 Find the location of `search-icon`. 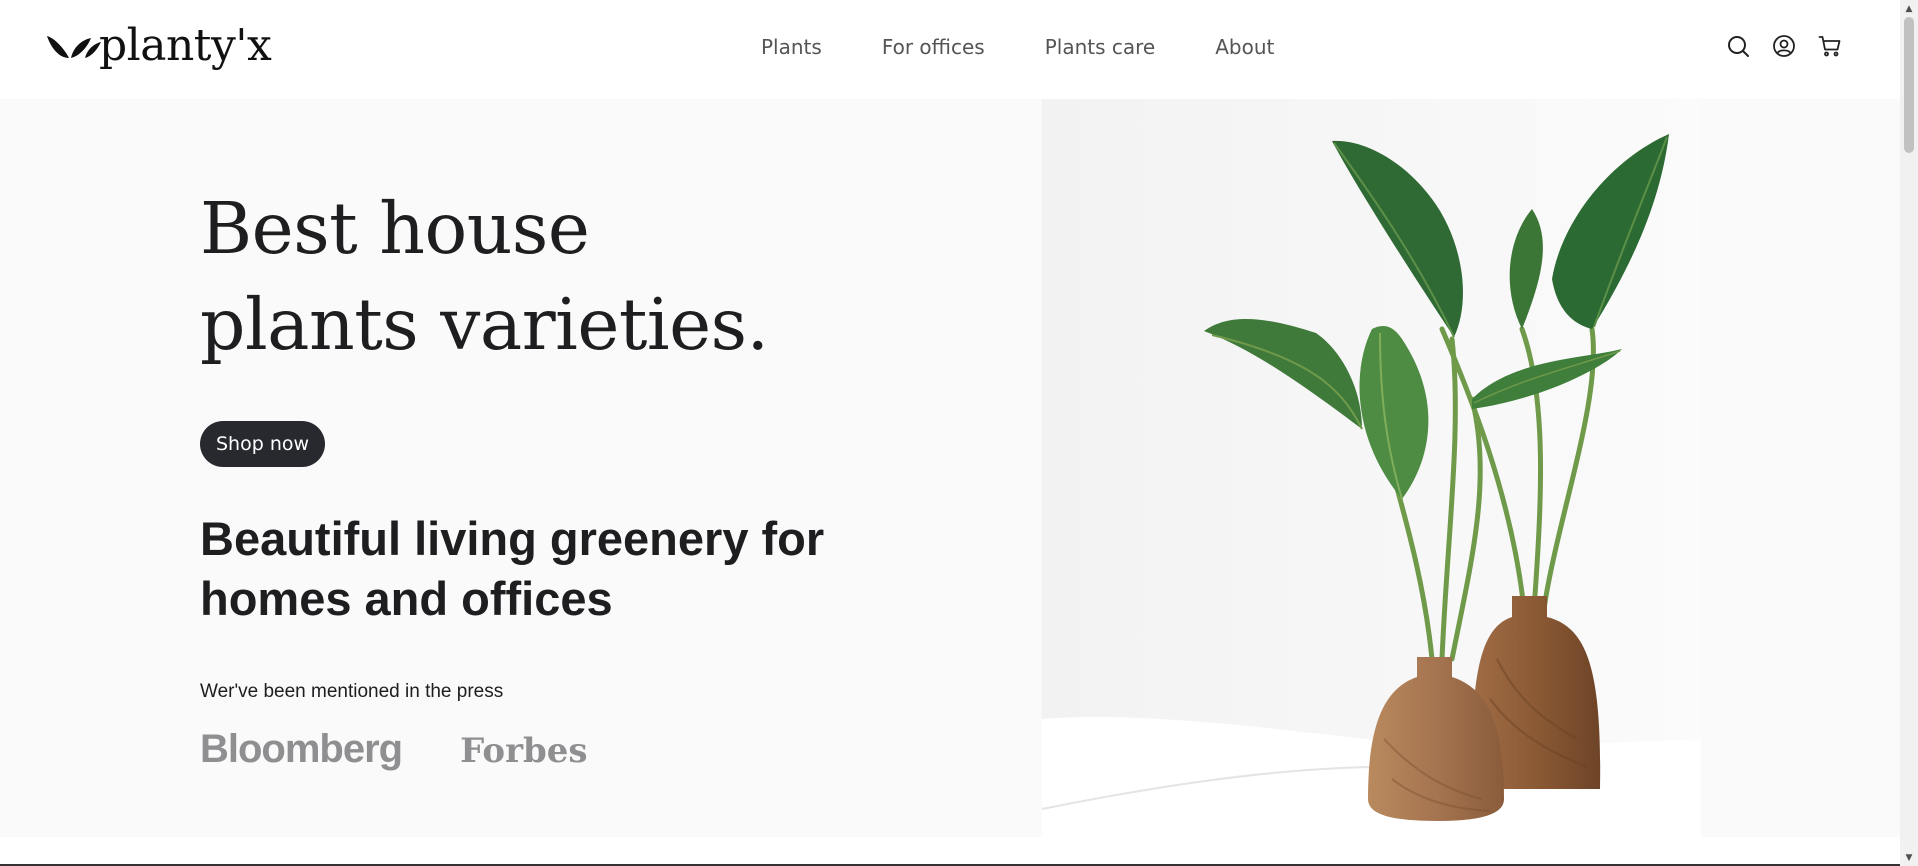

search-icon is located at coordinates (1738, 46).